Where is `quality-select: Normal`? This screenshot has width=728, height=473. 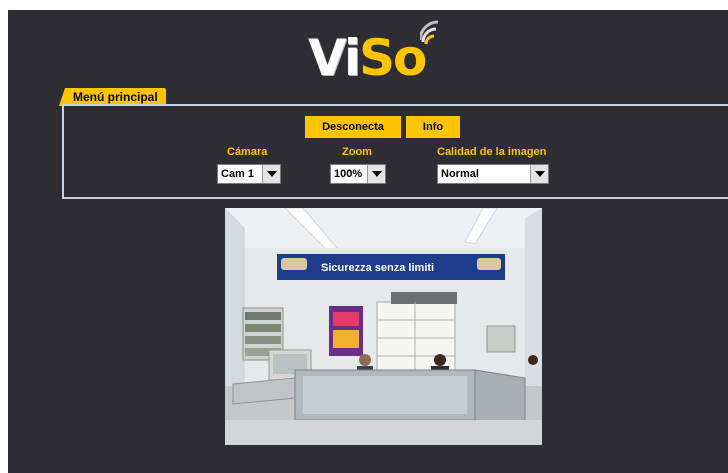
quality-select: Normal is located at coordinates (493, 174).